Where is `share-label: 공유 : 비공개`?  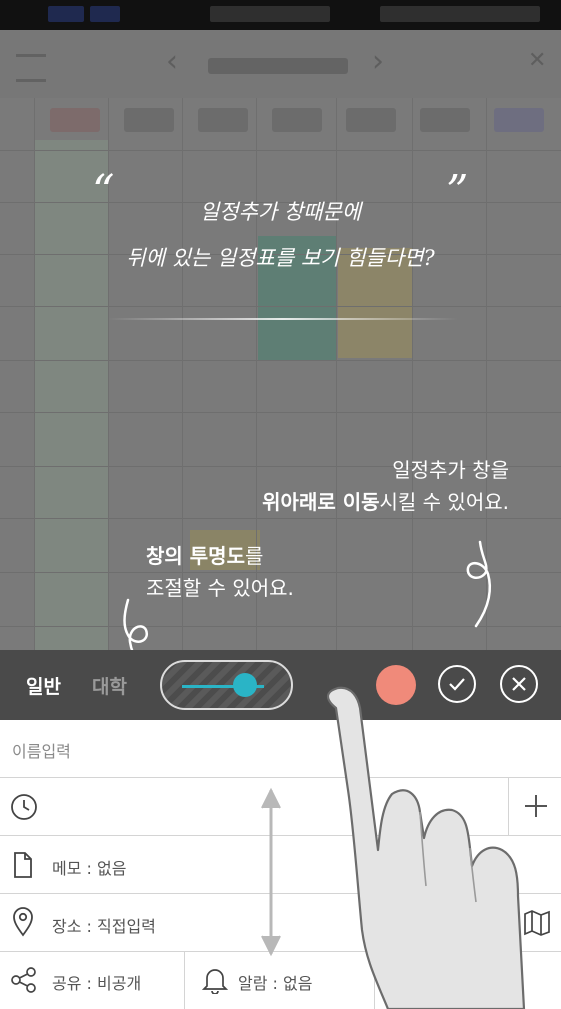
share-label: 공유 : 비공개 is located at coordinates (96, 982).